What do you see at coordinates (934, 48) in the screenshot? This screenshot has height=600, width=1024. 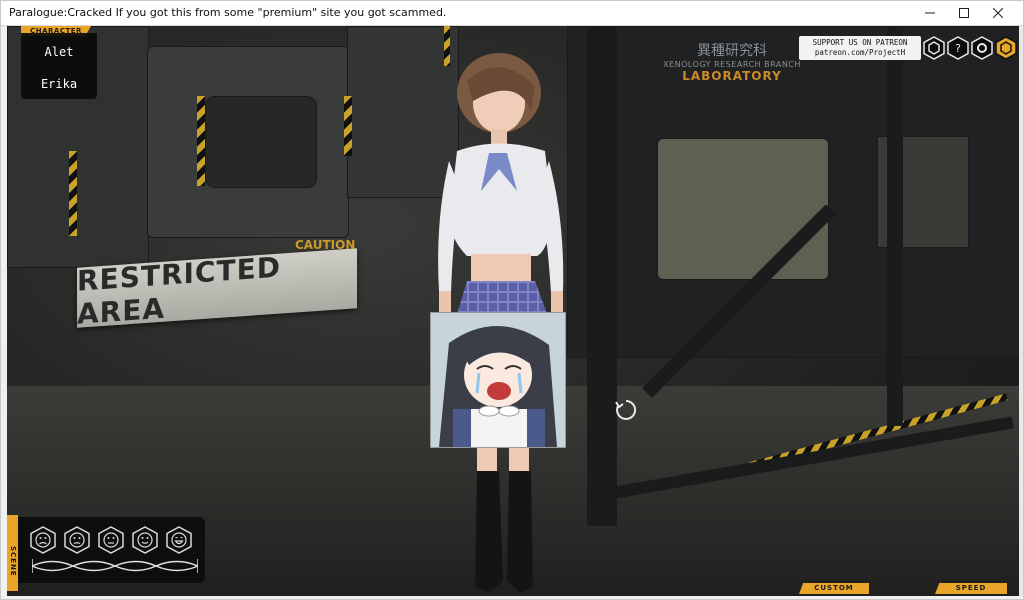 I see `settings-hex-icon` at bounding box center [934, 48].